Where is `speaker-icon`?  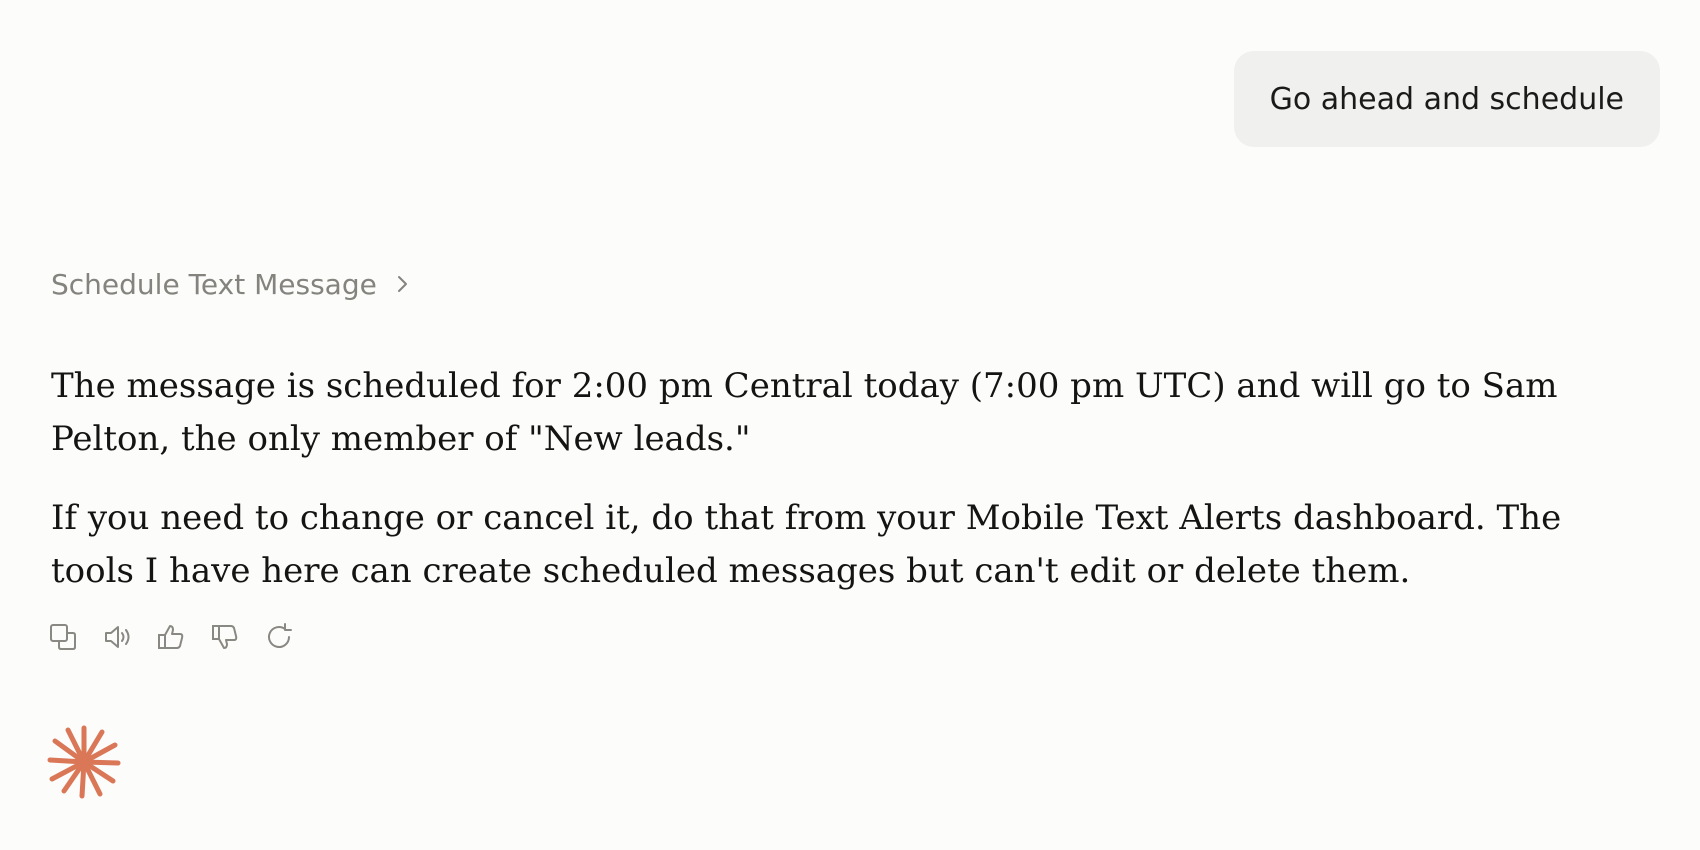 speaker-icon is located at coordinates (117, 637).